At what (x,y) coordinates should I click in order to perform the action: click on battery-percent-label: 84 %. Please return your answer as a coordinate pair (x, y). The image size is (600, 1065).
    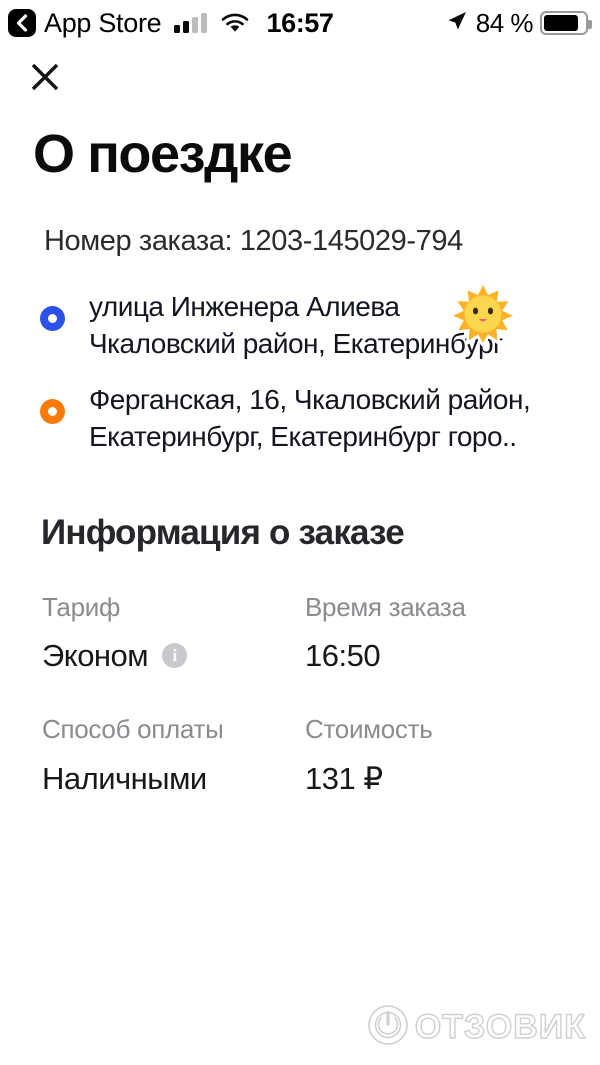
    Looking at the image, I should click on (504, 22).